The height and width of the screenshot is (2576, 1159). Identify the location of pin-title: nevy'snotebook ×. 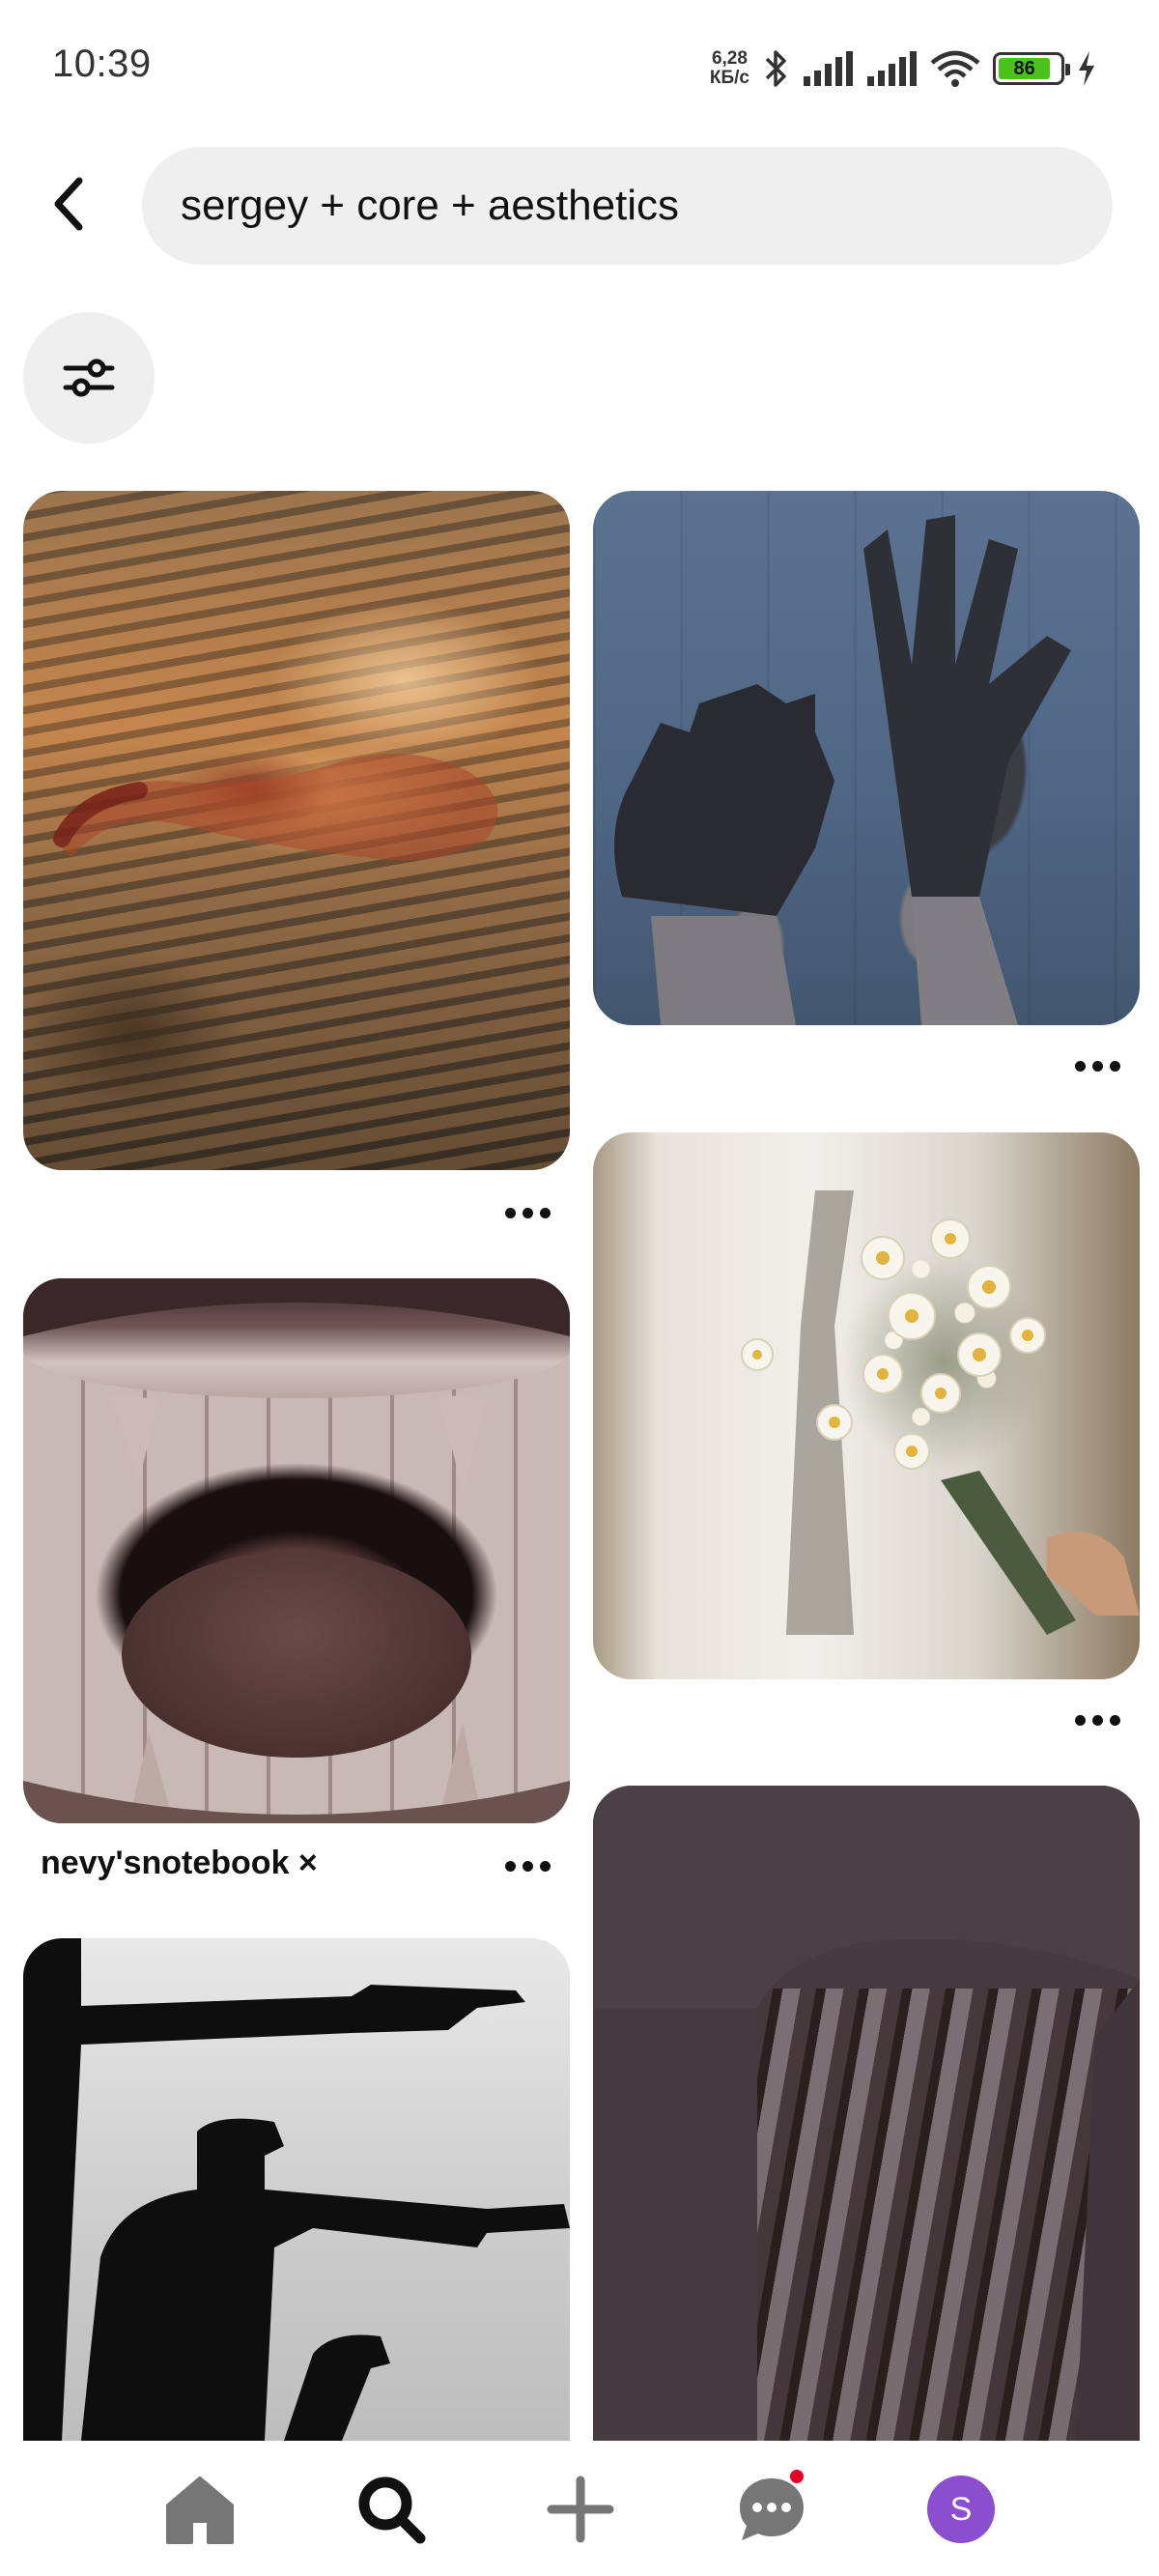
(179, 1864).